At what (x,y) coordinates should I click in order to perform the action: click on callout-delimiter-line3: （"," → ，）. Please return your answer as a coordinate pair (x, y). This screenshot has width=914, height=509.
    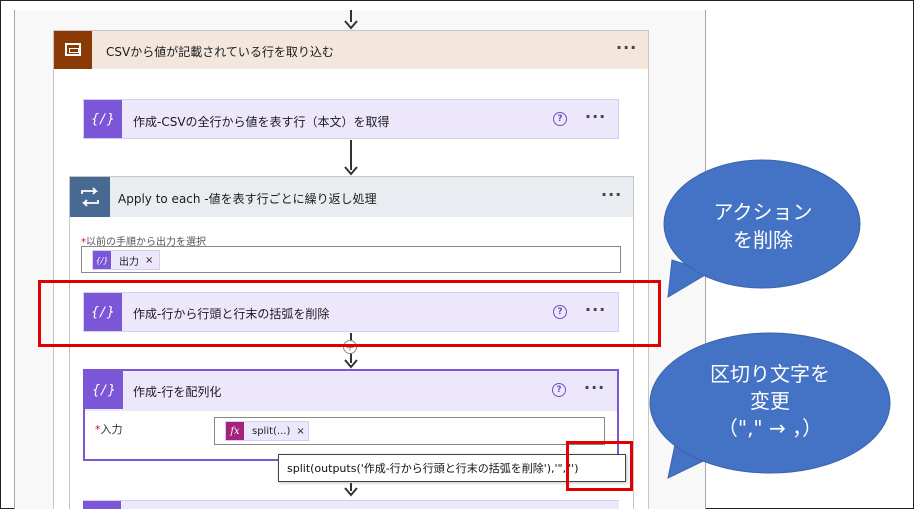
    Looking at the image, I should click on (770, 428).